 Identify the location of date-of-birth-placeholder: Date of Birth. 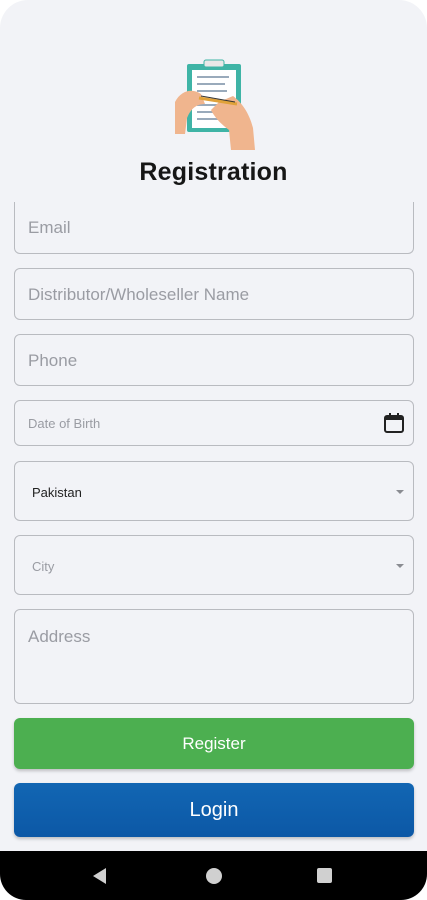
(64, 423).